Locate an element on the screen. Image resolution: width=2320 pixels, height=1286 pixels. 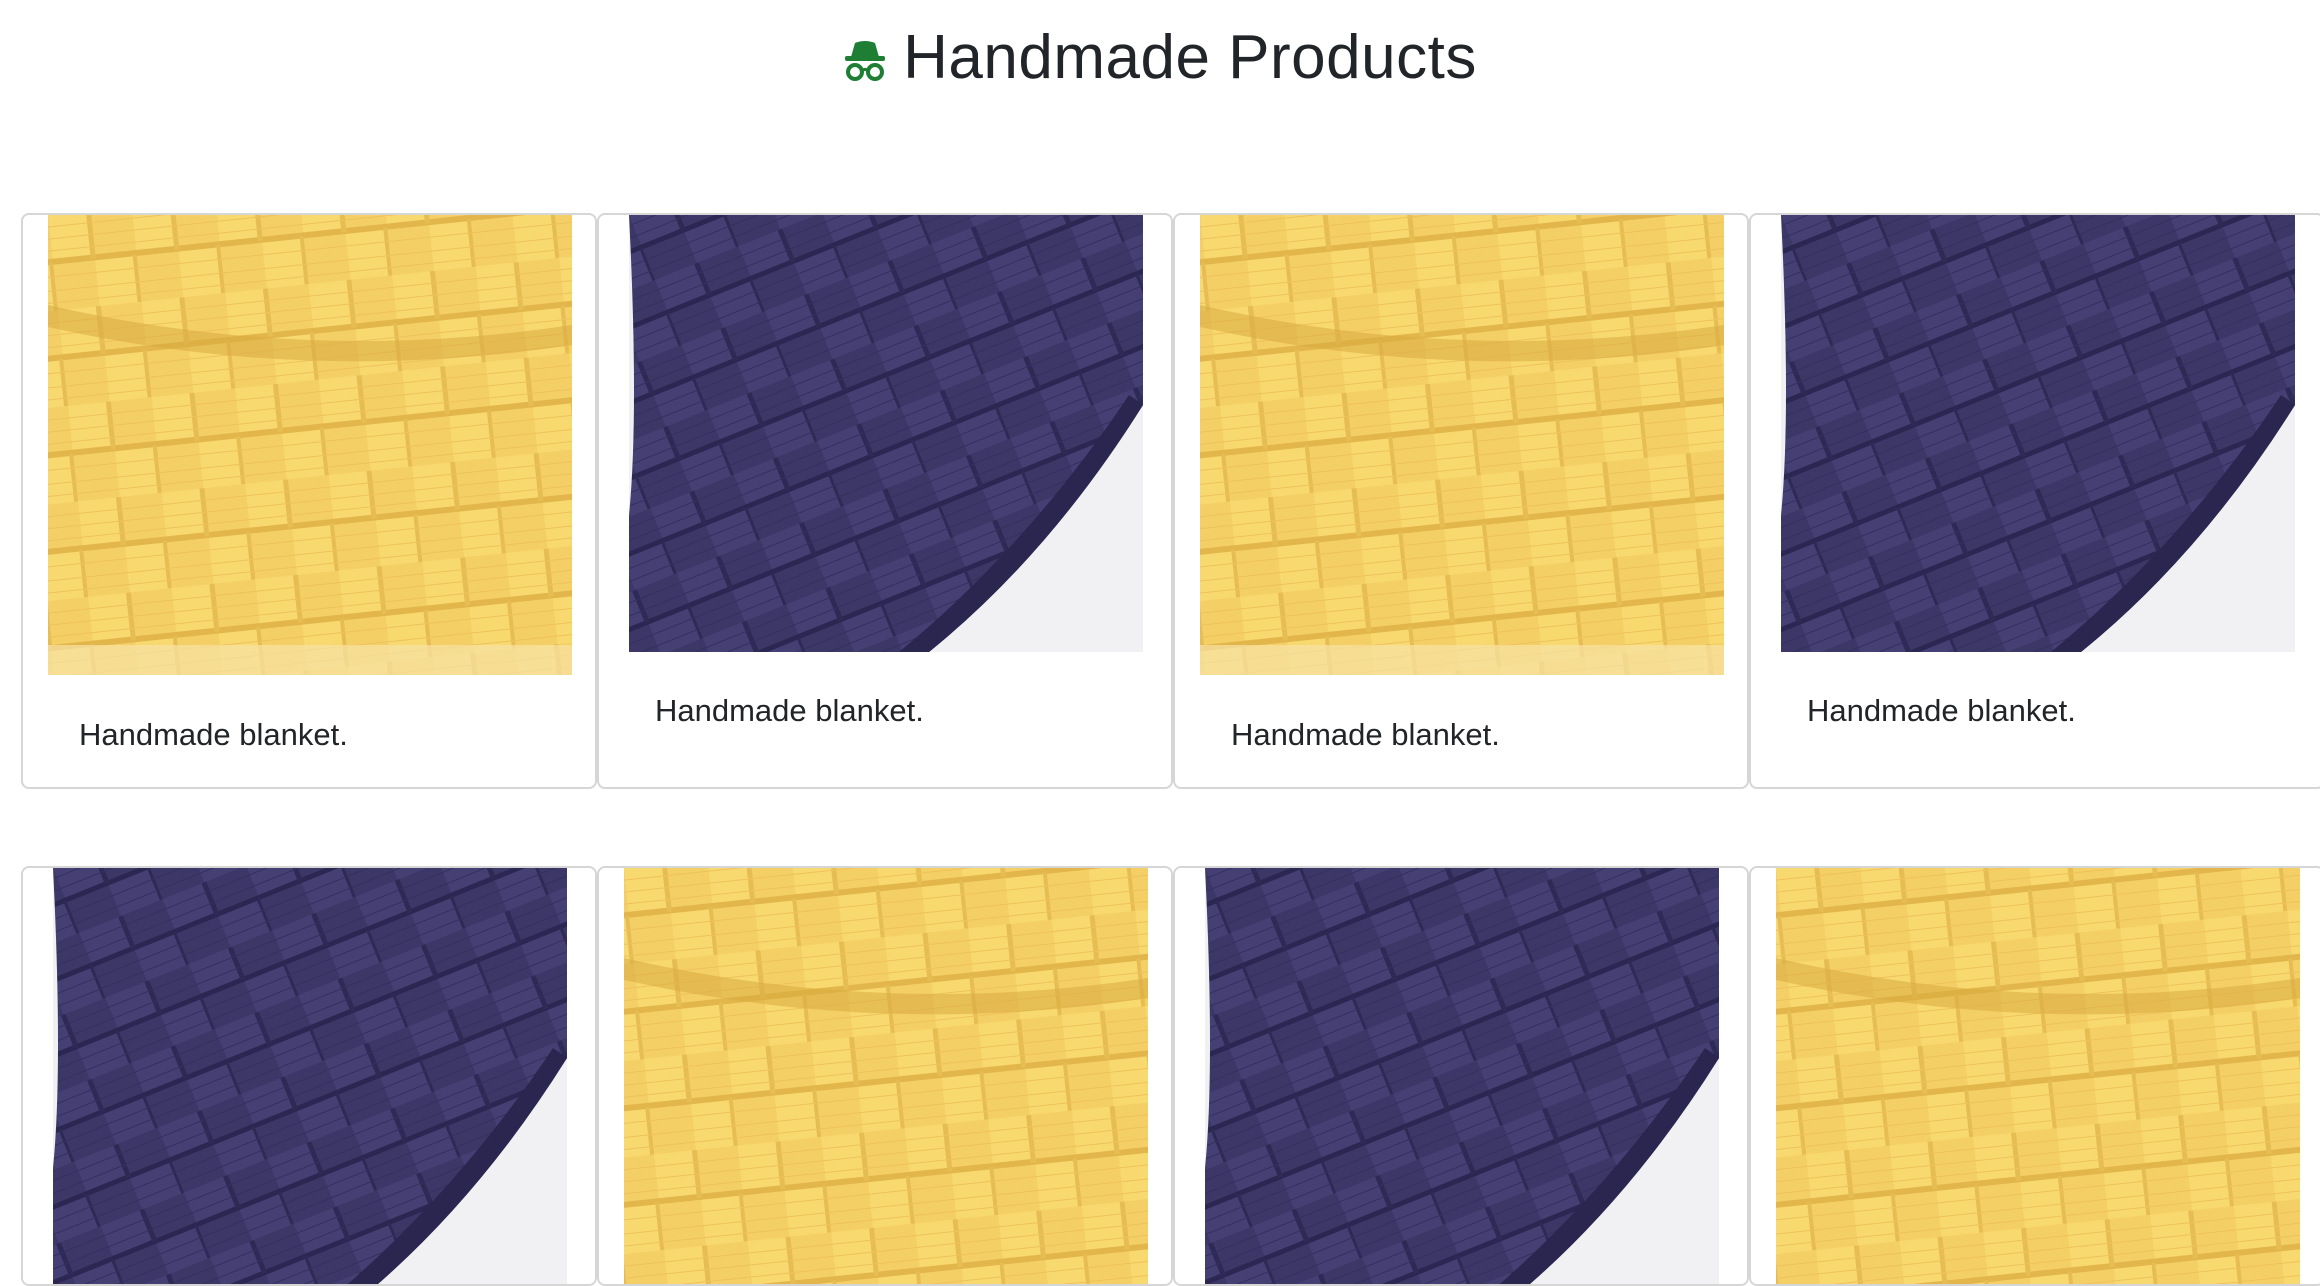
incognito-spy-icon is located at coordinates (865, 60).